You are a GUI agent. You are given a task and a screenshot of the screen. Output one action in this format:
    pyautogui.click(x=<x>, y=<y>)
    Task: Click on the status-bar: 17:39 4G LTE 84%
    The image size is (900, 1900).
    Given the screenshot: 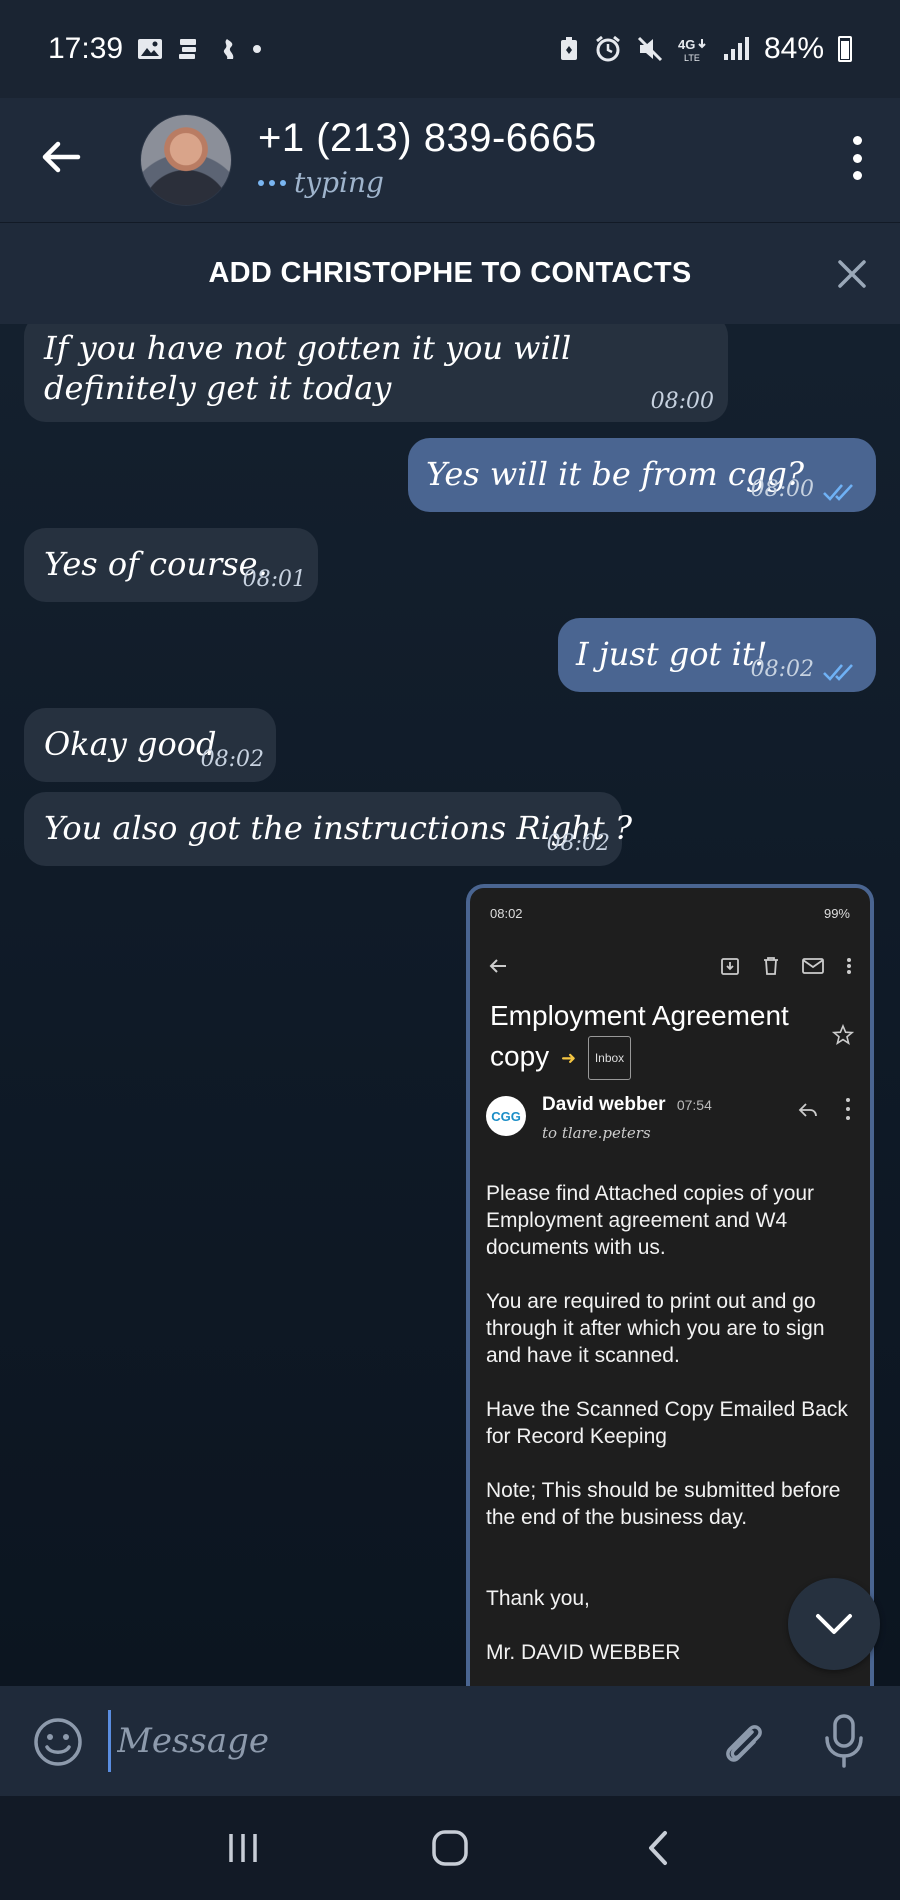 What is the action you would take?
    pyautogui.click(x=450, y=49)
    